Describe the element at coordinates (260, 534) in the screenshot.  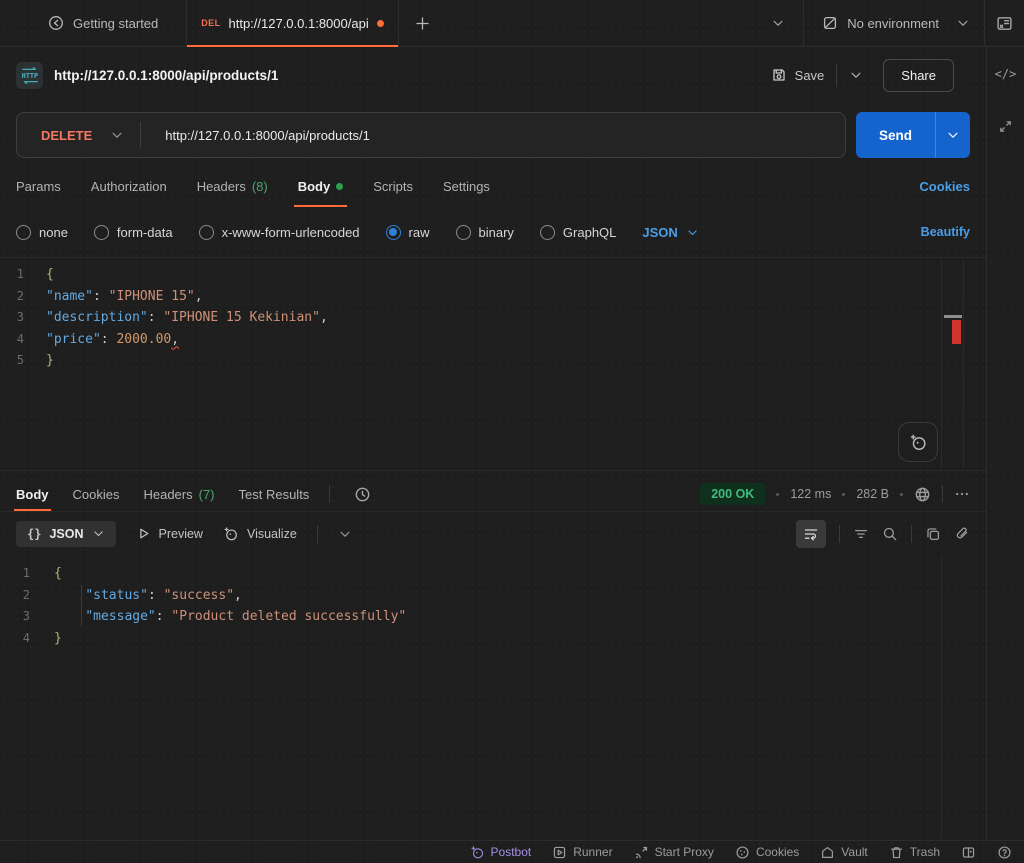
I see `visualize-button: Visualize` at that location.